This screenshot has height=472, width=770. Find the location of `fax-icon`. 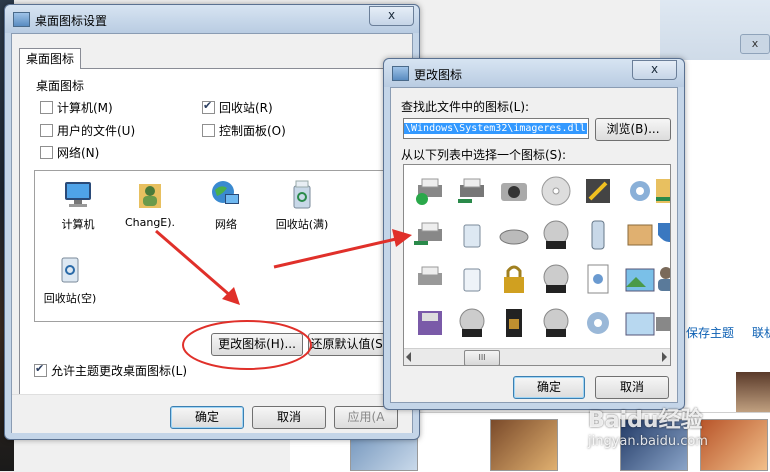

fax-icon is located at coordinates (661, 323).